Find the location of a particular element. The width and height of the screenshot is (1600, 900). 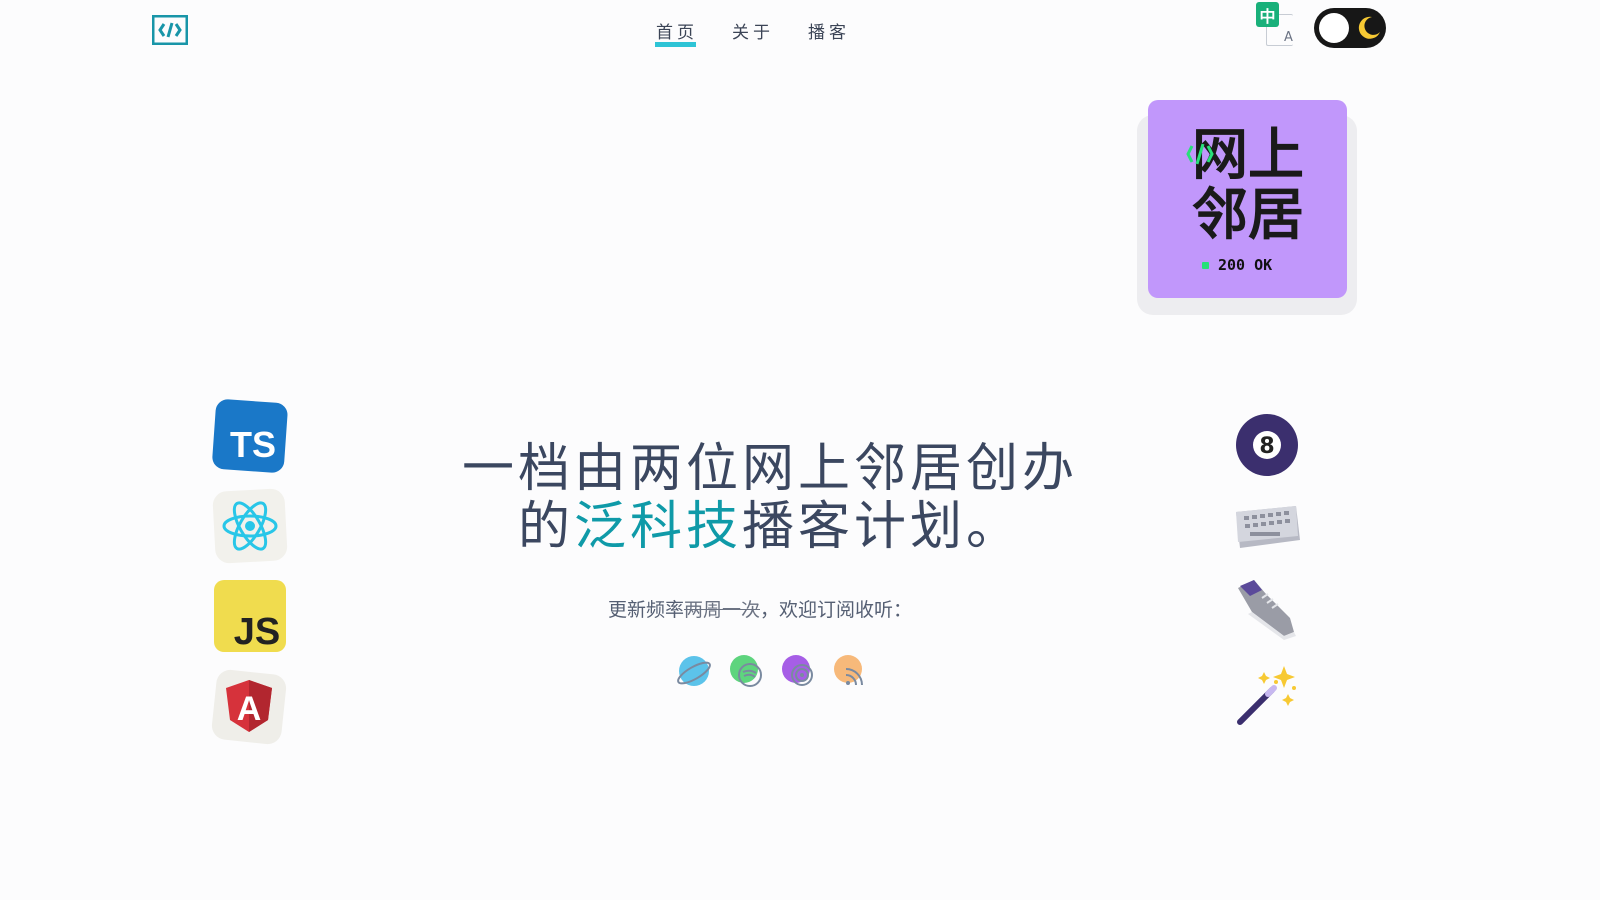

badge-card: 网上 邻居 200 OK is located at coordinates (1247, 199).